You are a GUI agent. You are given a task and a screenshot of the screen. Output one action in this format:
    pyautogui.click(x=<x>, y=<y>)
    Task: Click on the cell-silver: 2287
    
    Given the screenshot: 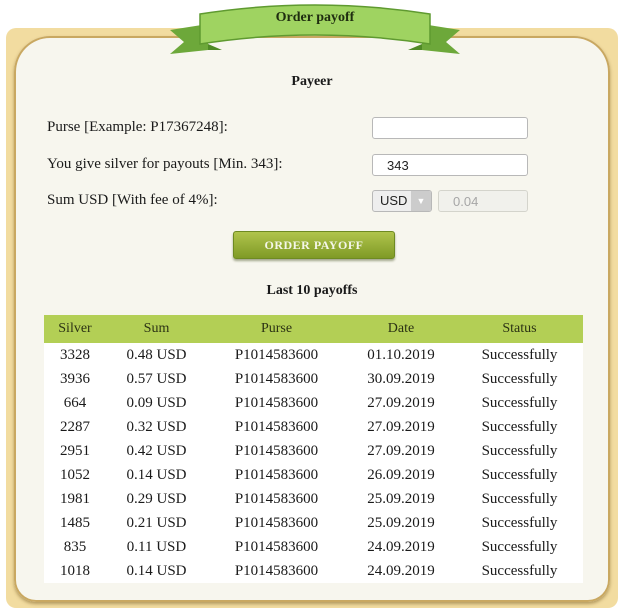 What is the action you would take?
    pyautogui.click(x=75, y=427)
    